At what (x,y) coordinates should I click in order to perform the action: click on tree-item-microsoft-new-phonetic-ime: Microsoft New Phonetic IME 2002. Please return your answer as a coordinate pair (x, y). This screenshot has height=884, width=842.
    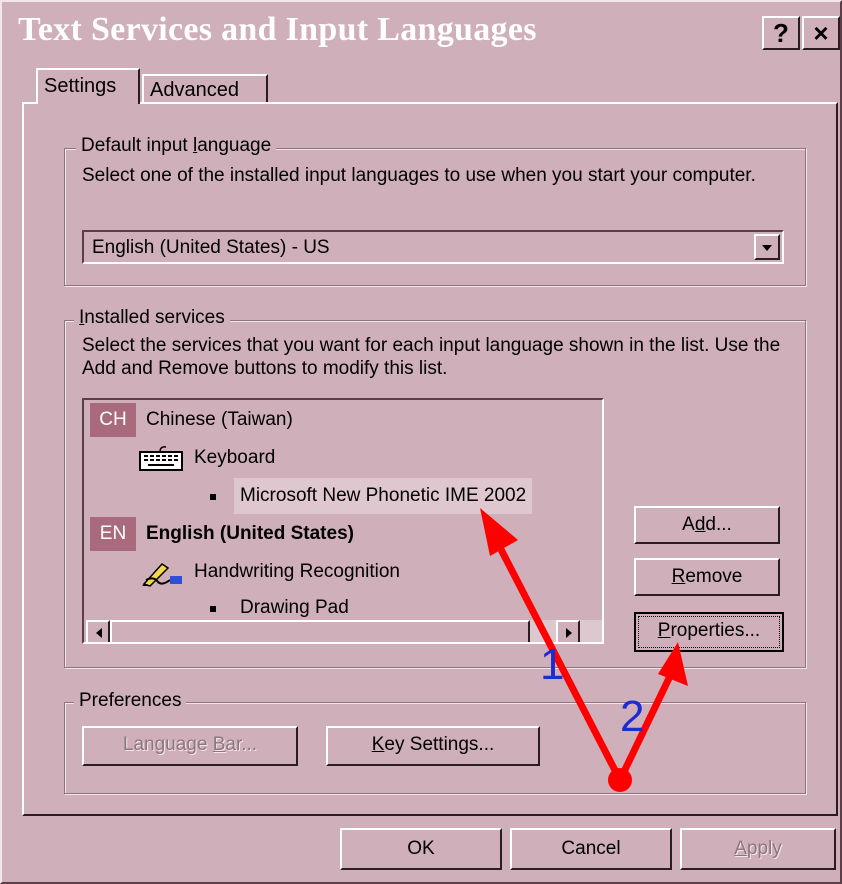
    Looking at the image, I should click on (345, 496).